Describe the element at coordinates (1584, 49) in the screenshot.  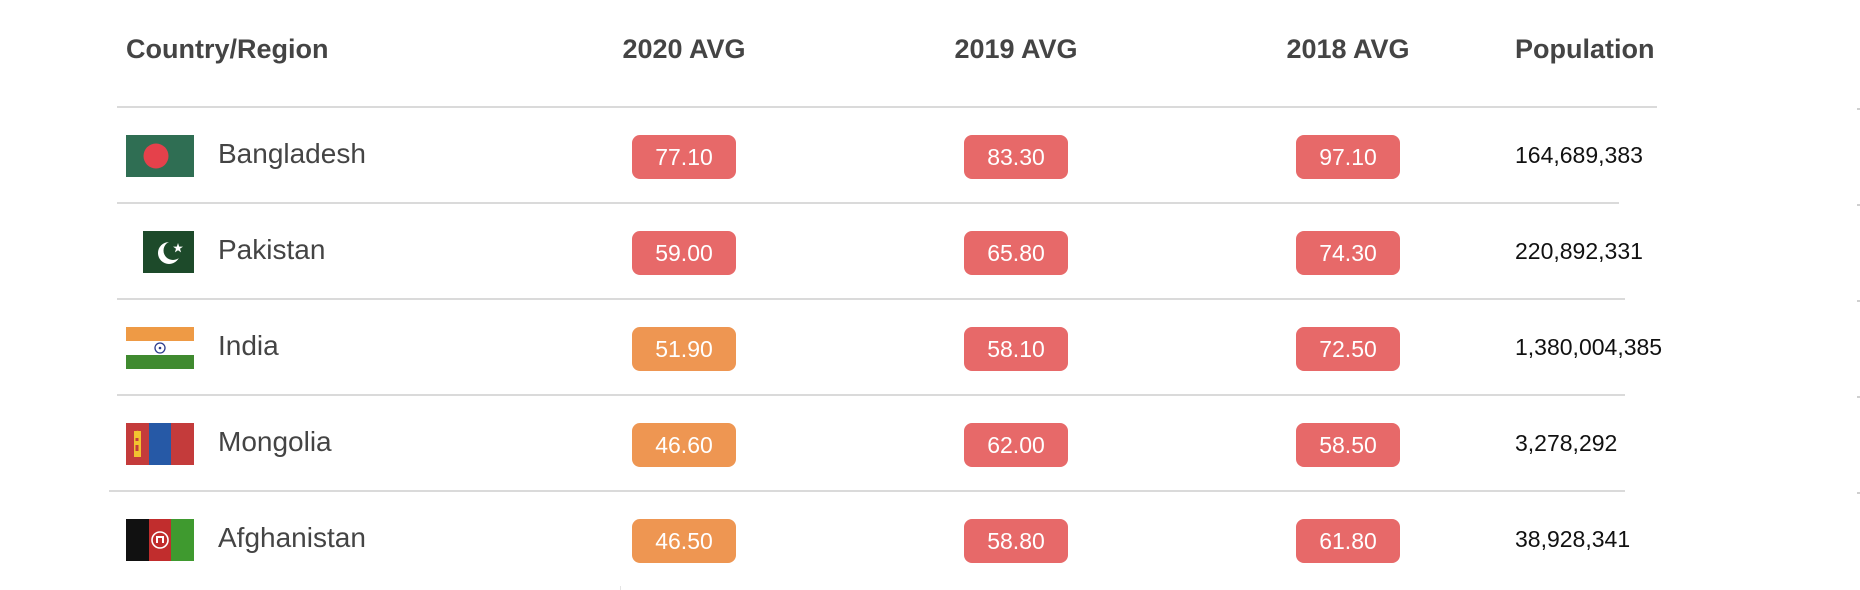
I see `header-population: Population` at that location.